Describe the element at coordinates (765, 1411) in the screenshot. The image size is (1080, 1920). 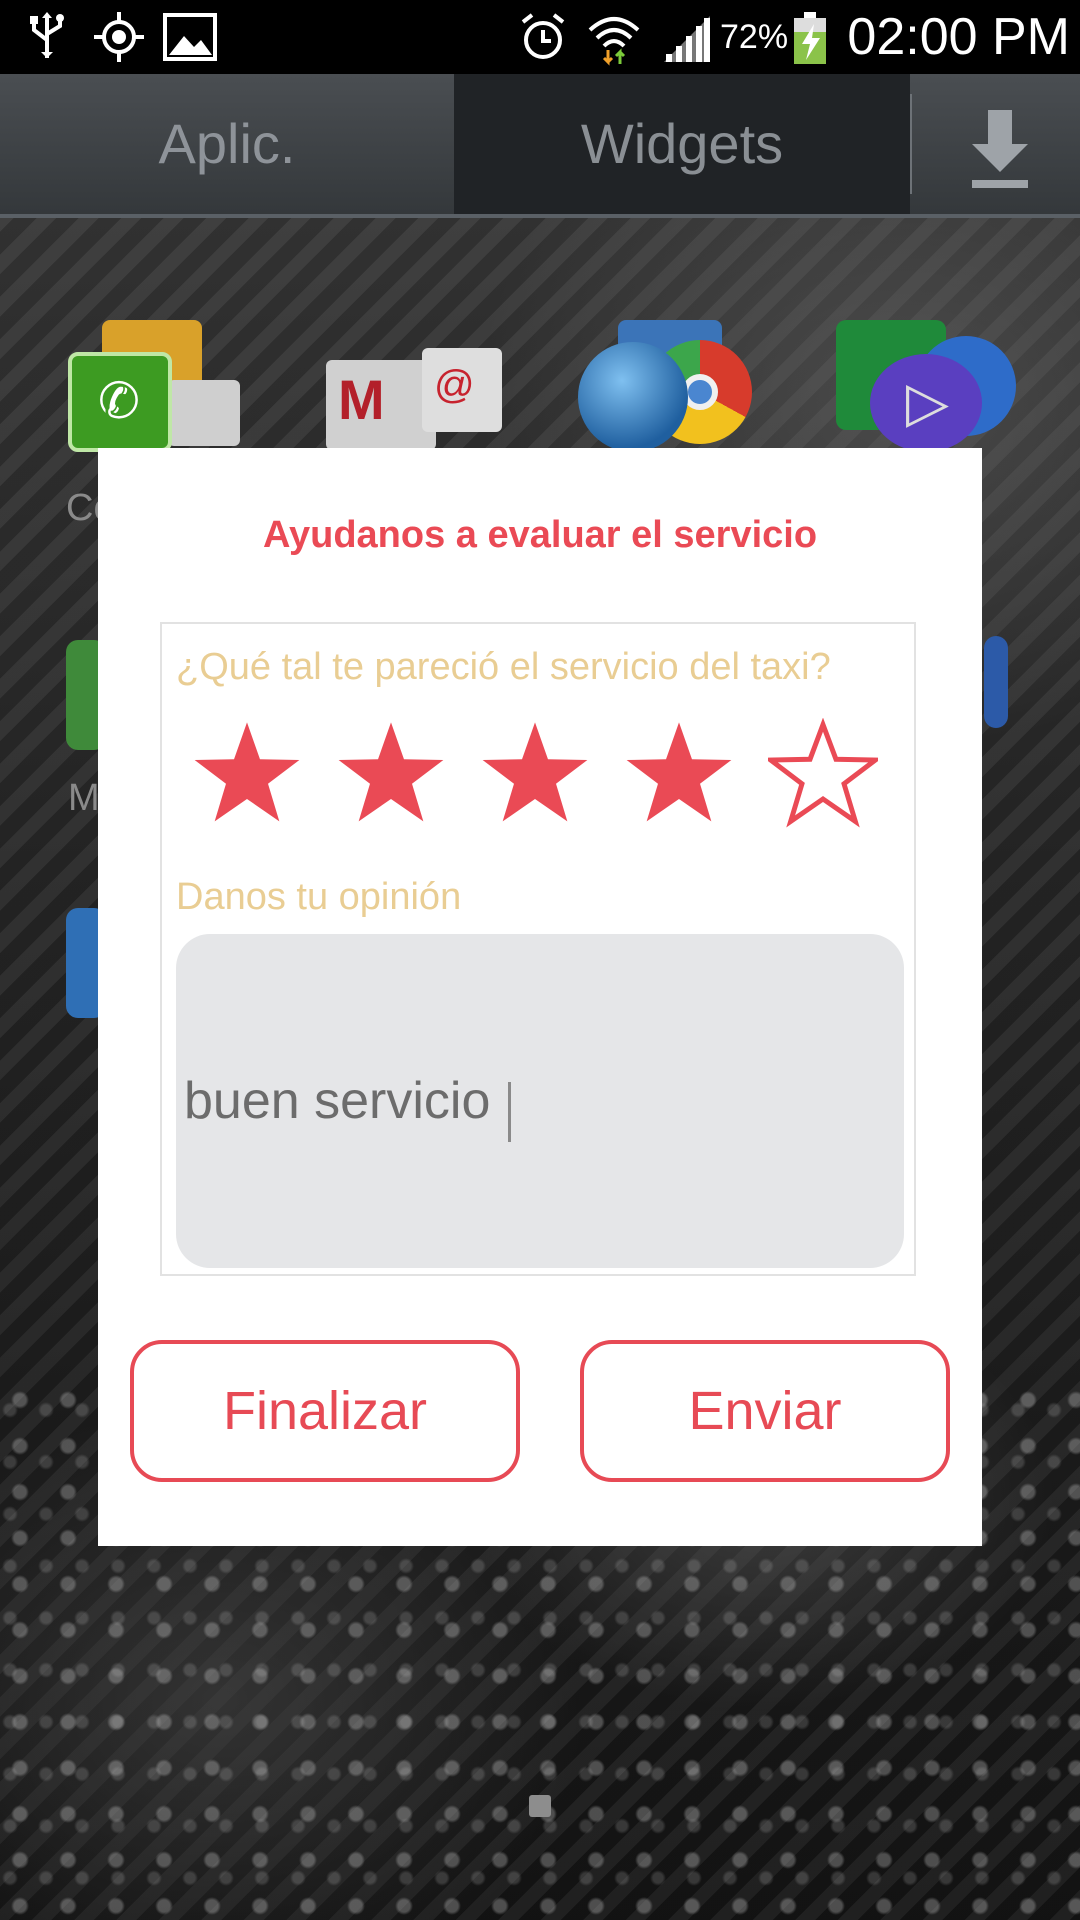
I see `send-button: Enviar` at that location.